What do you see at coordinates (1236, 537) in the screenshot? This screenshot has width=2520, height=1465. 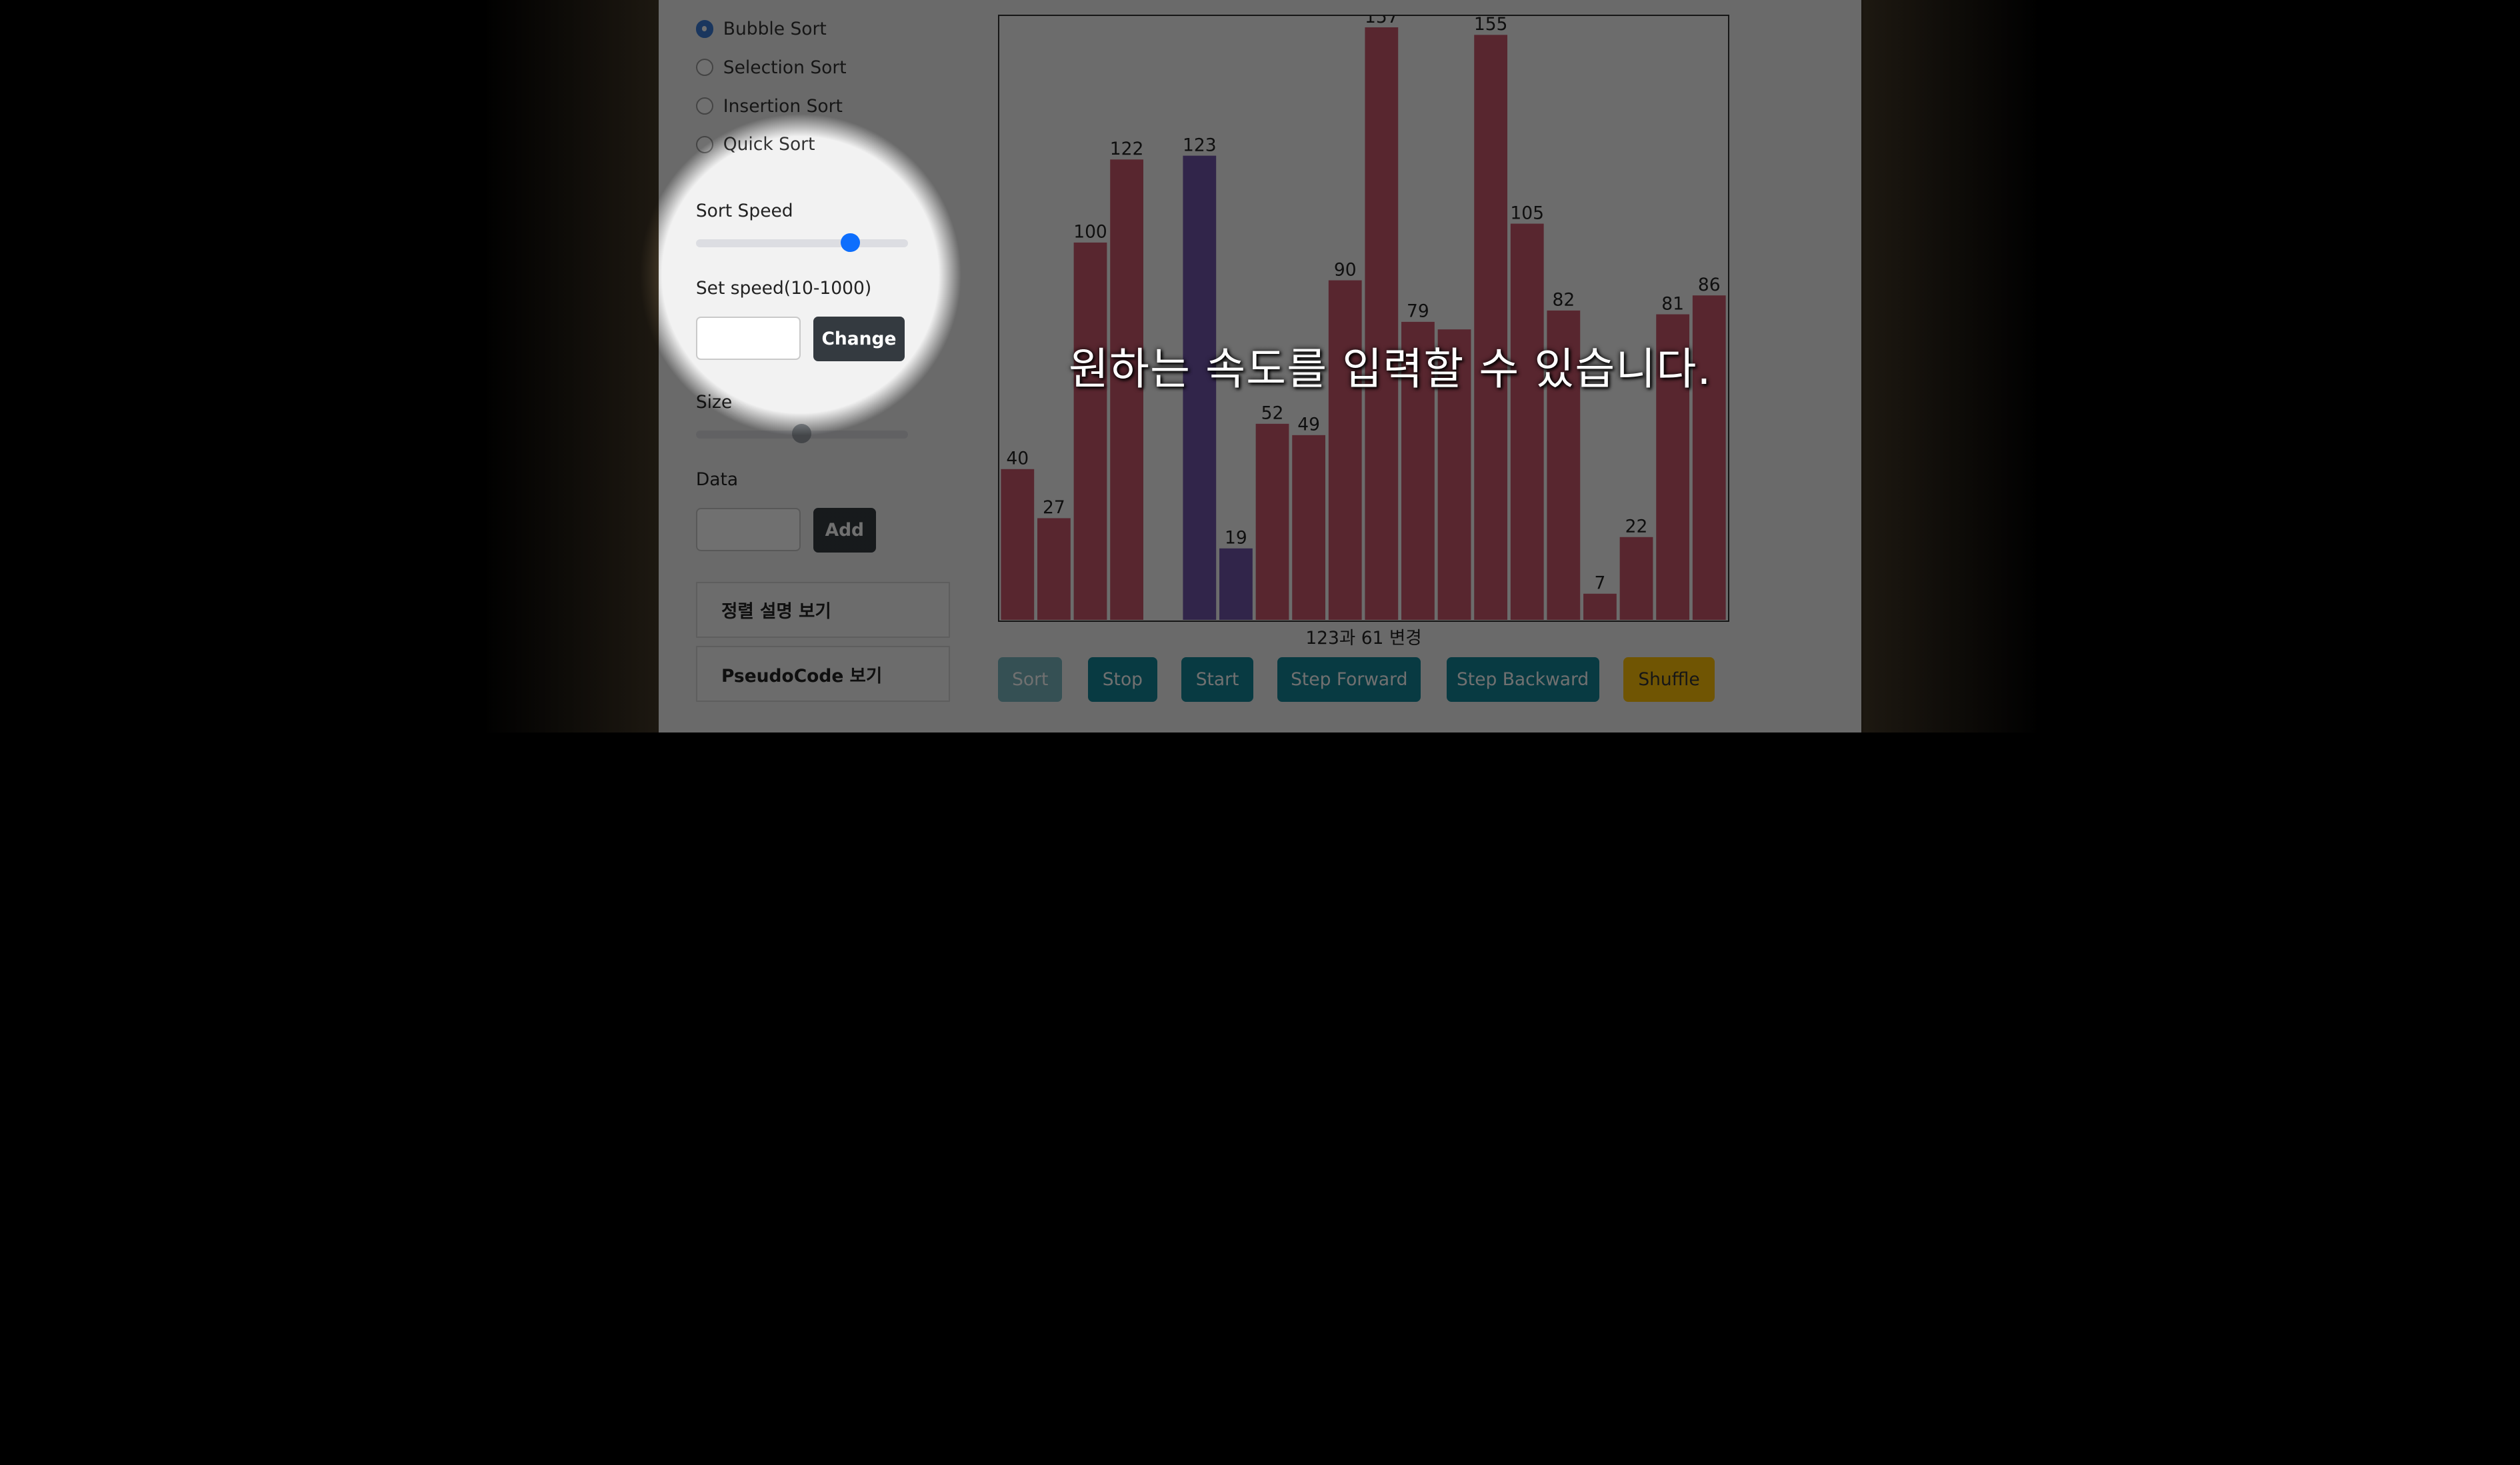 I see `bar-value-label: 19` at bounding box center [1236, 537].